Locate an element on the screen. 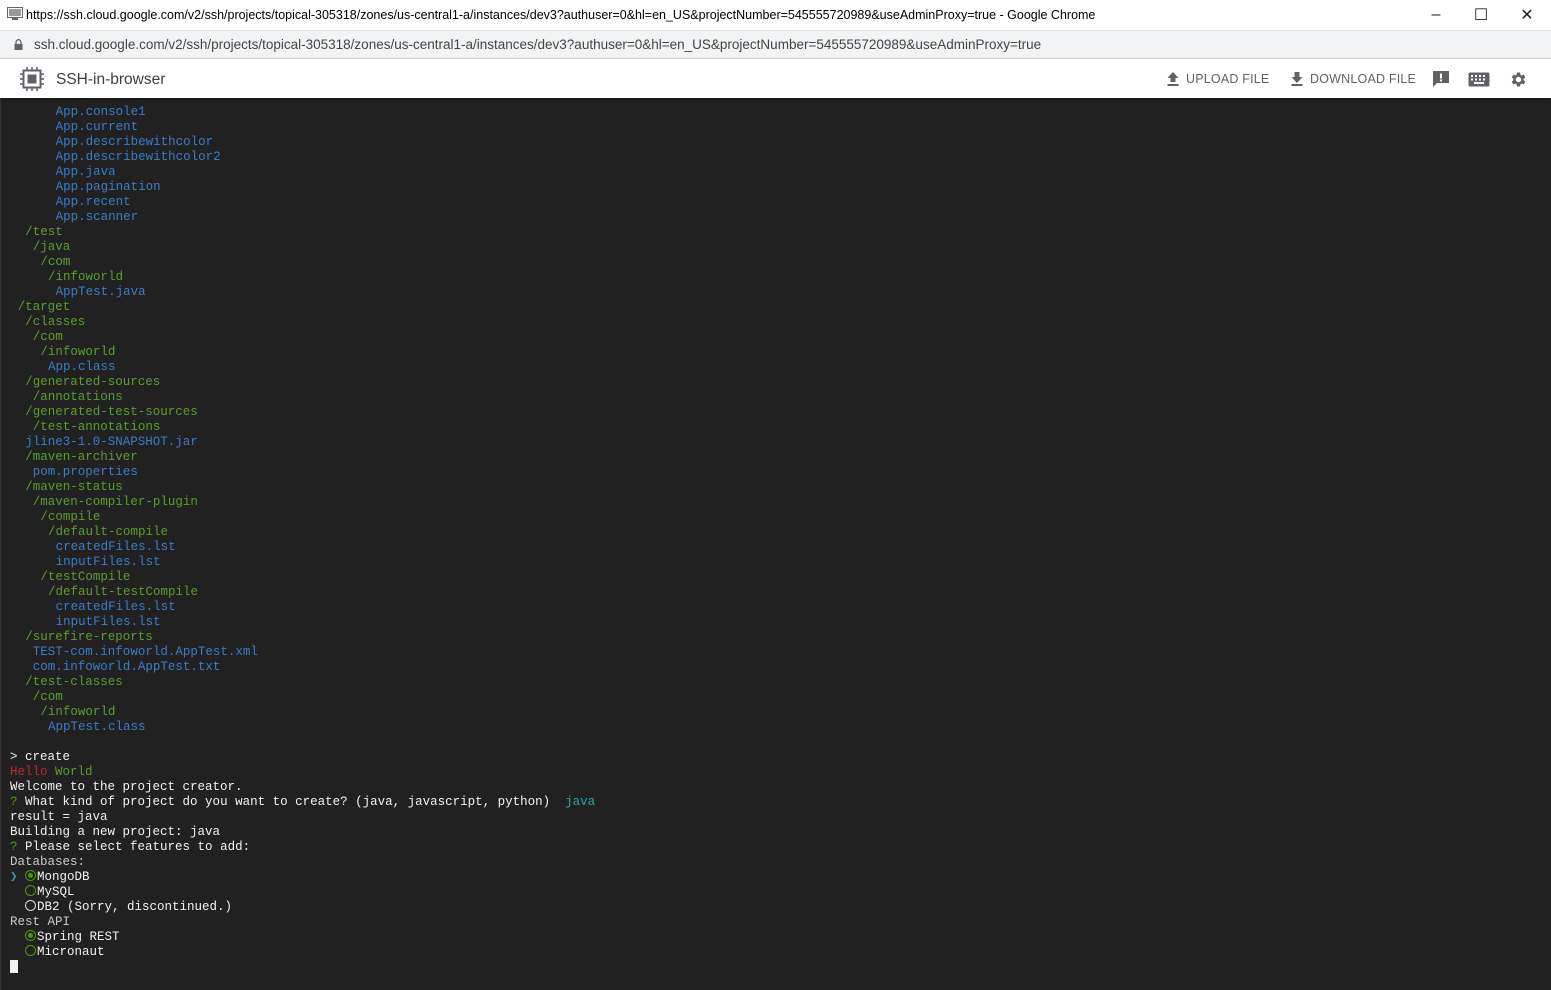 This screenshot has height=990, width=1551. tree-file: App.pagination is located at coordinates (108, 187).